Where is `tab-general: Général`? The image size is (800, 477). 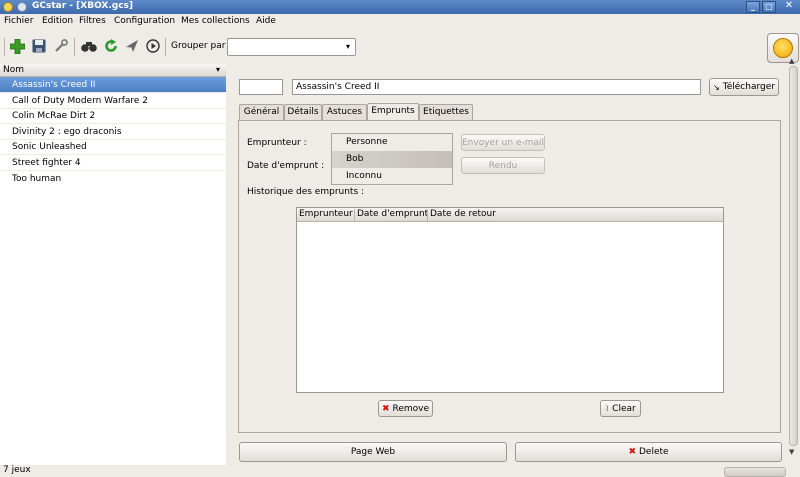 tab-general: Général is located at coordinates (261, 112).